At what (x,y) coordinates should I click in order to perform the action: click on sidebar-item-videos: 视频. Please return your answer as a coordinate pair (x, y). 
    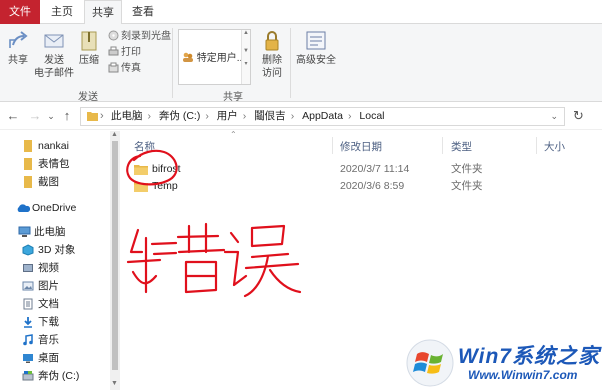
    Looking at the image, I should click on (54, 268).